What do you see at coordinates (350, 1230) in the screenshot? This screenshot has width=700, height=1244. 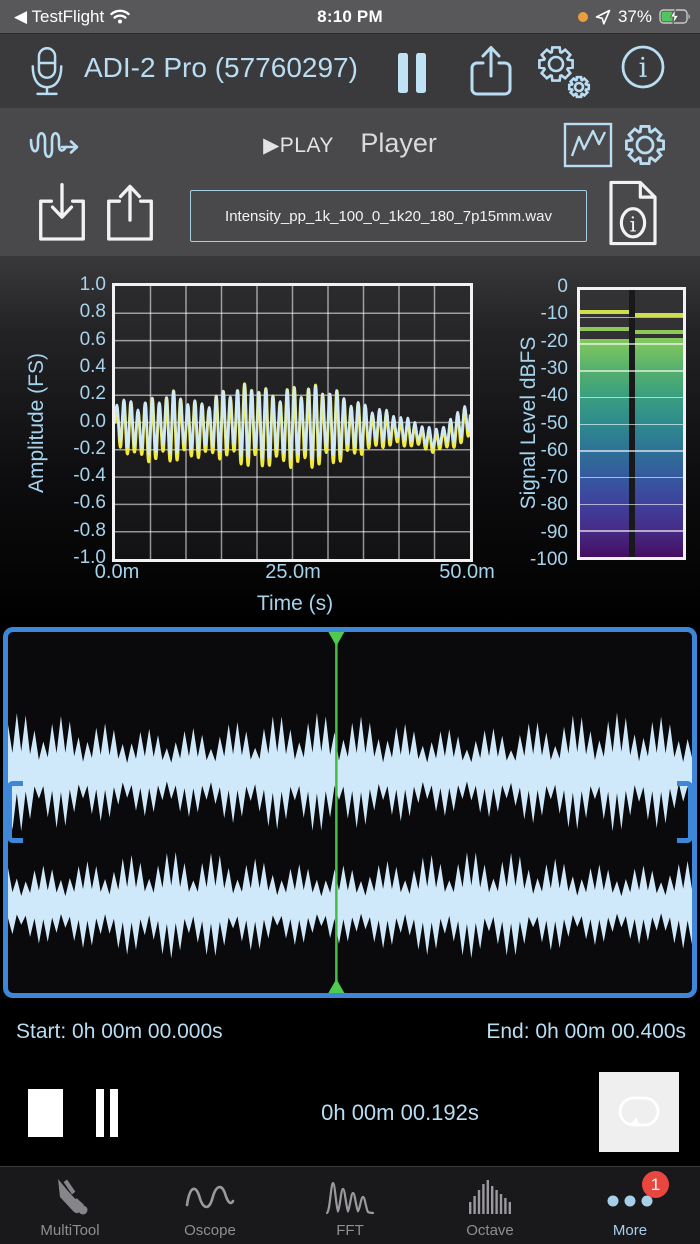 I see `tab-label: FFT` at bounding box center [350, 1230].